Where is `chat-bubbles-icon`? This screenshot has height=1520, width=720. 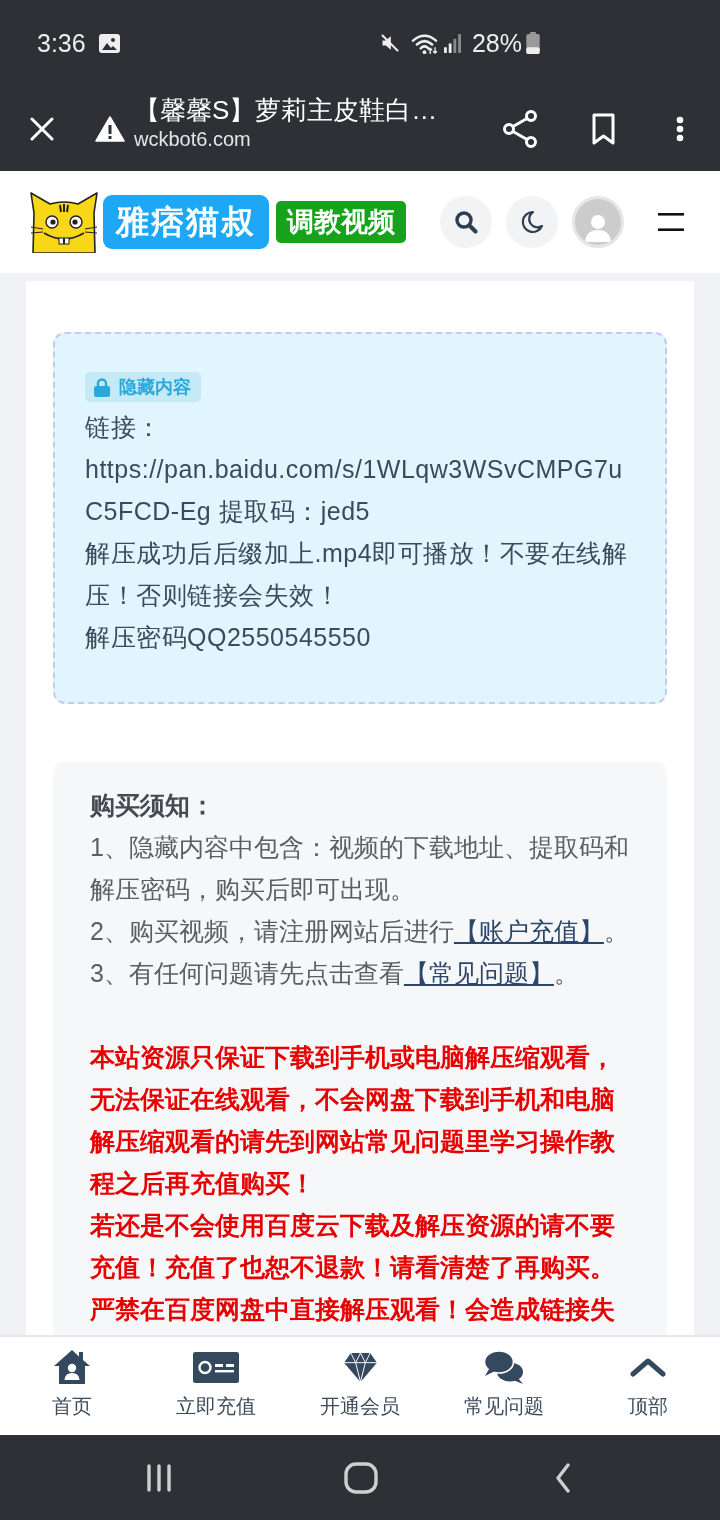
chat-bubbles-icon is located at coordinates (504, 1367).